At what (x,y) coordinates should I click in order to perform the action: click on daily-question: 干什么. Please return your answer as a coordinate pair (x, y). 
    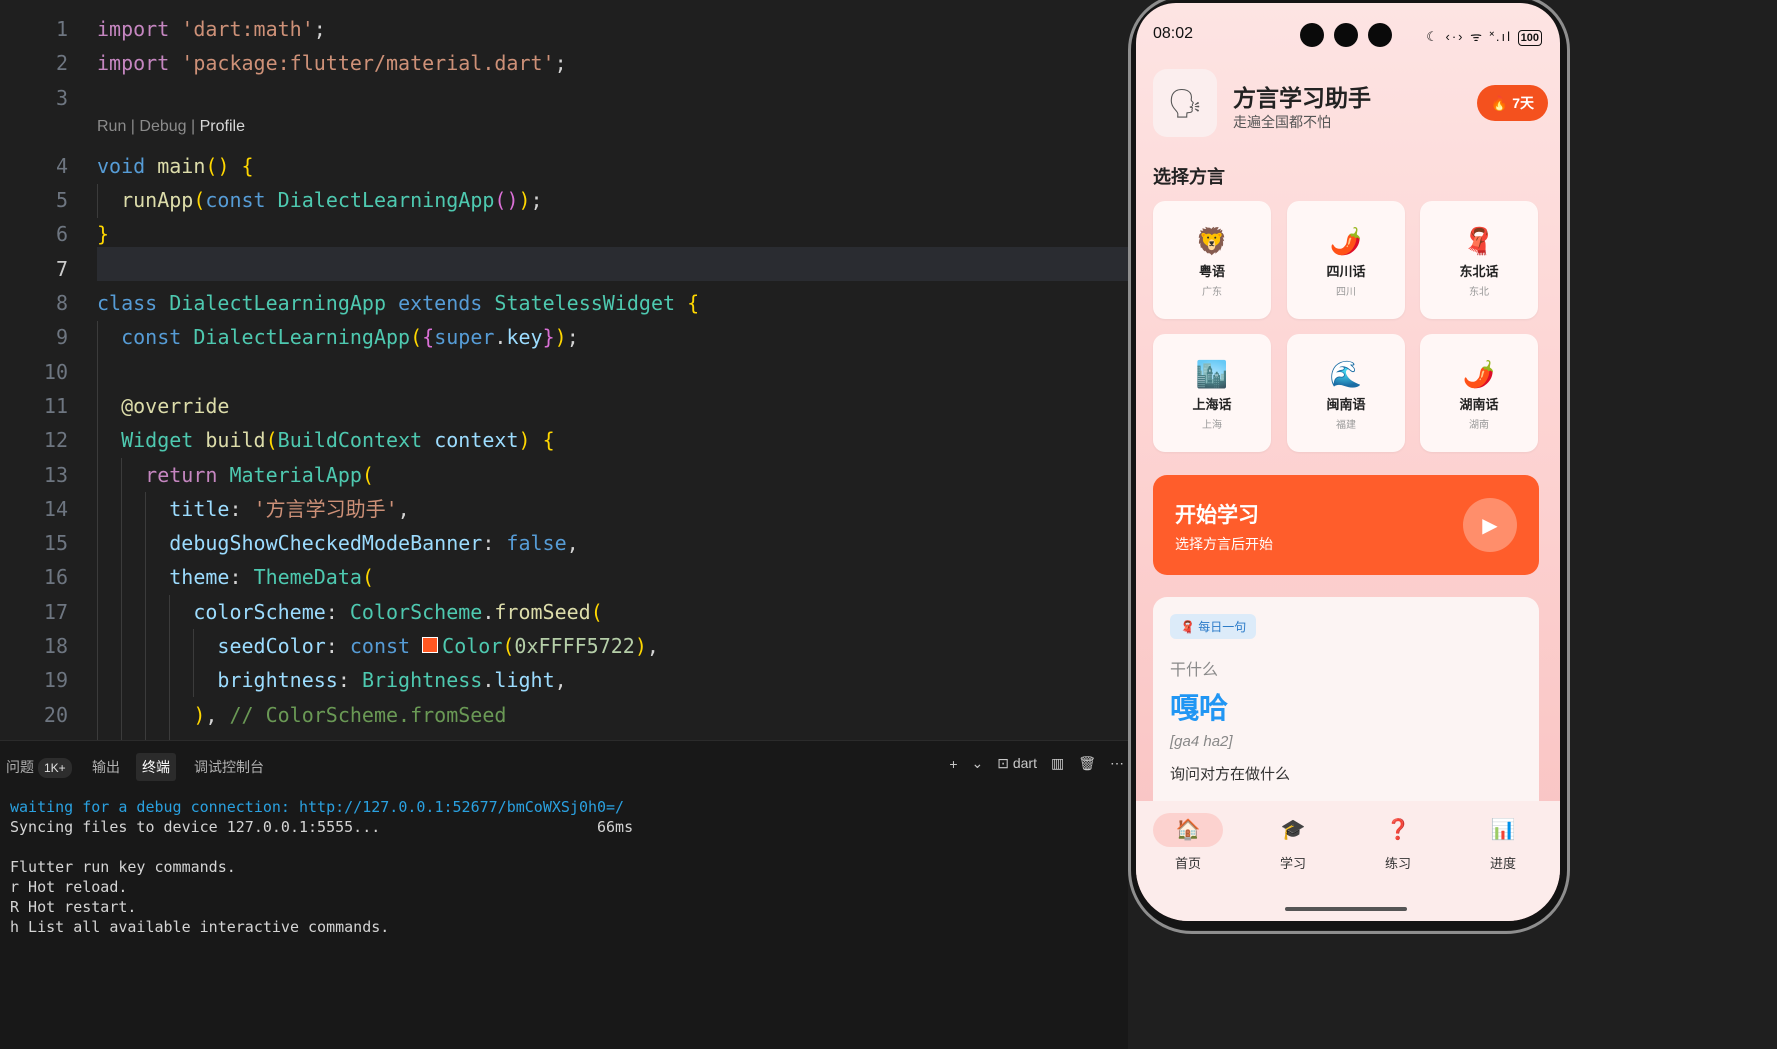
    Looking at the image, I should click on (1194, 670).